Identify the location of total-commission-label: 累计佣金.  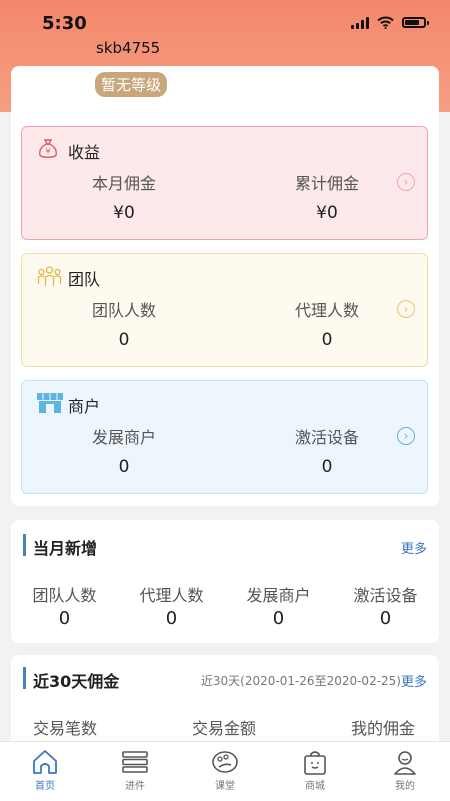
(326, 183).